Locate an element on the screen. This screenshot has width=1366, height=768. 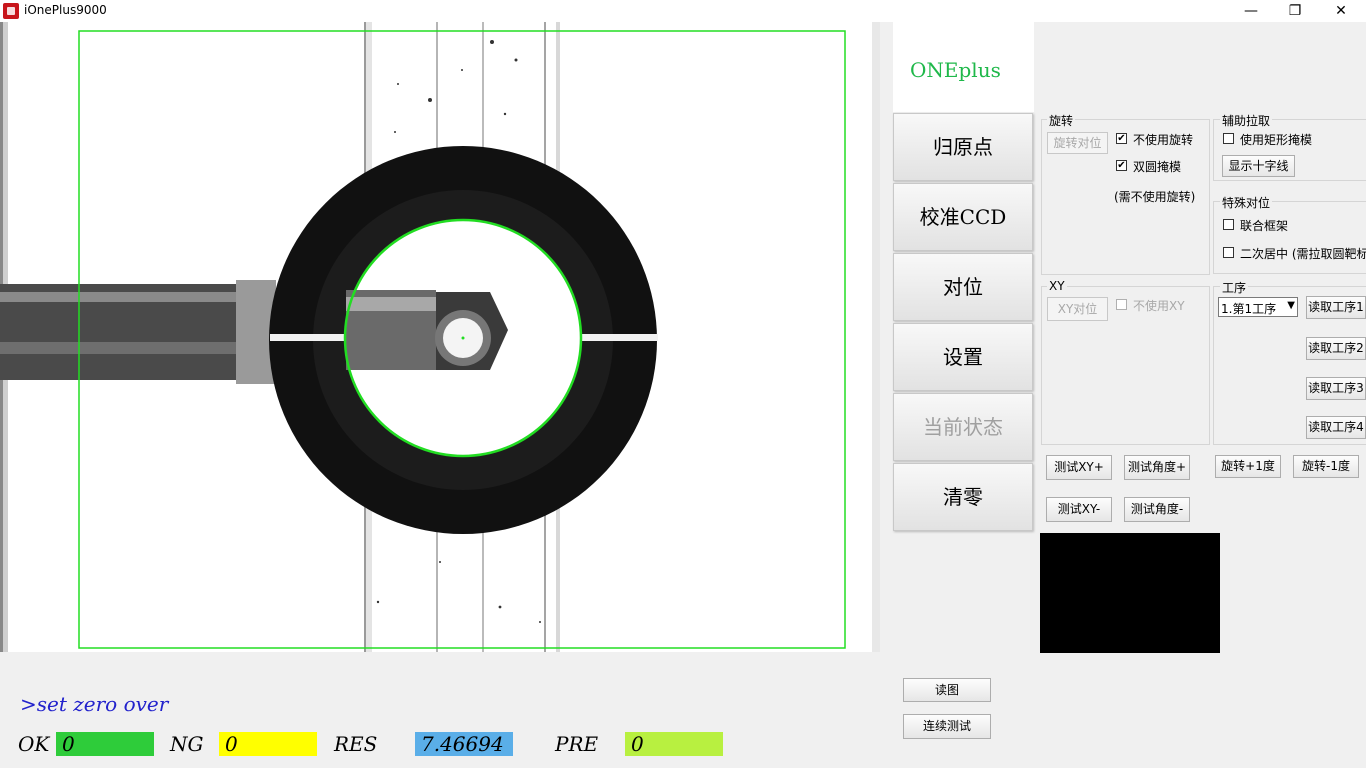
rect-mask-checkbox is located at coordinates (1228, 138).